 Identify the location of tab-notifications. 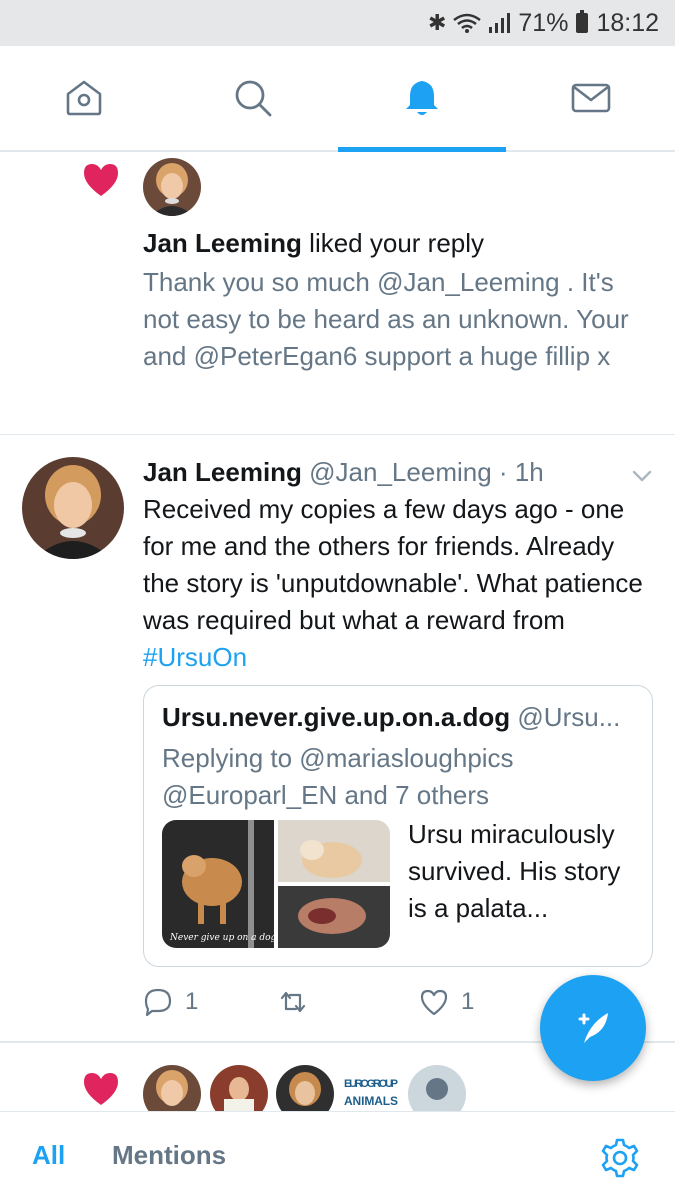
(422, 99).